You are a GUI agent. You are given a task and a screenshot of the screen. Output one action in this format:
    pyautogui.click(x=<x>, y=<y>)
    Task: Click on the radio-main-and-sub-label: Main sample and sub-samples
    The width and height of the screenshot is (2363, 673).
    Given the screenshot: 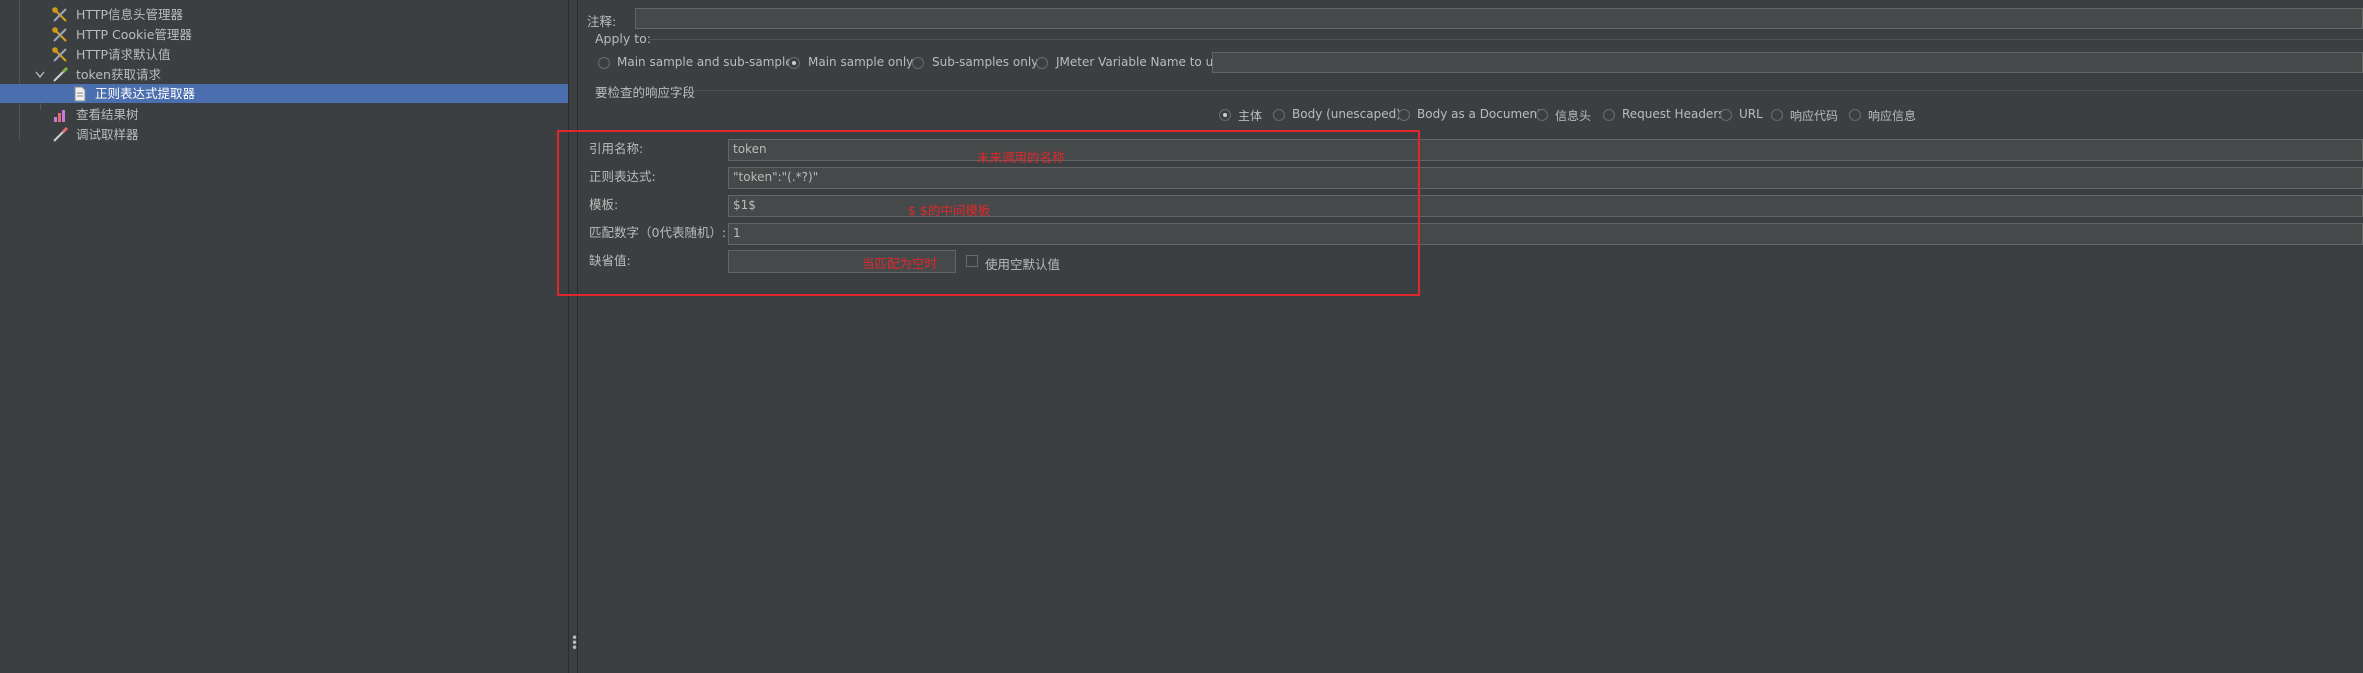 What is the action you would take?
    pyautogui.click(x=708, y=62)
    